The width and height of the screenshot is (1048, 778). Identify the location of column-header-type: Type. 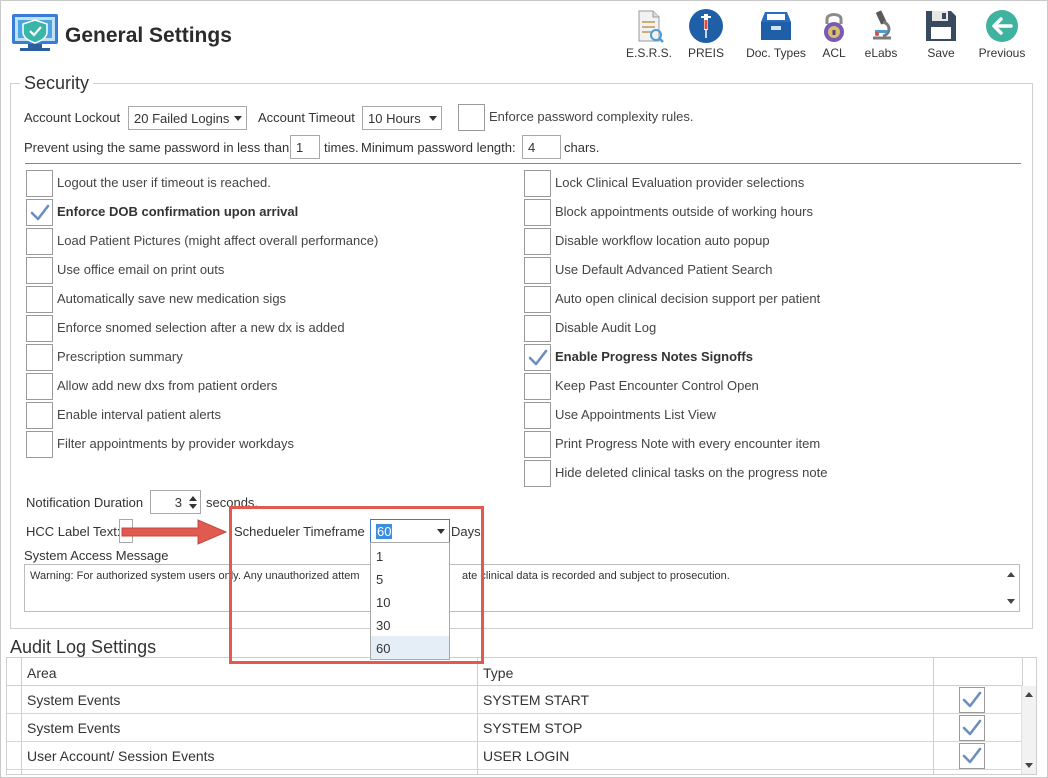
(498, 673).